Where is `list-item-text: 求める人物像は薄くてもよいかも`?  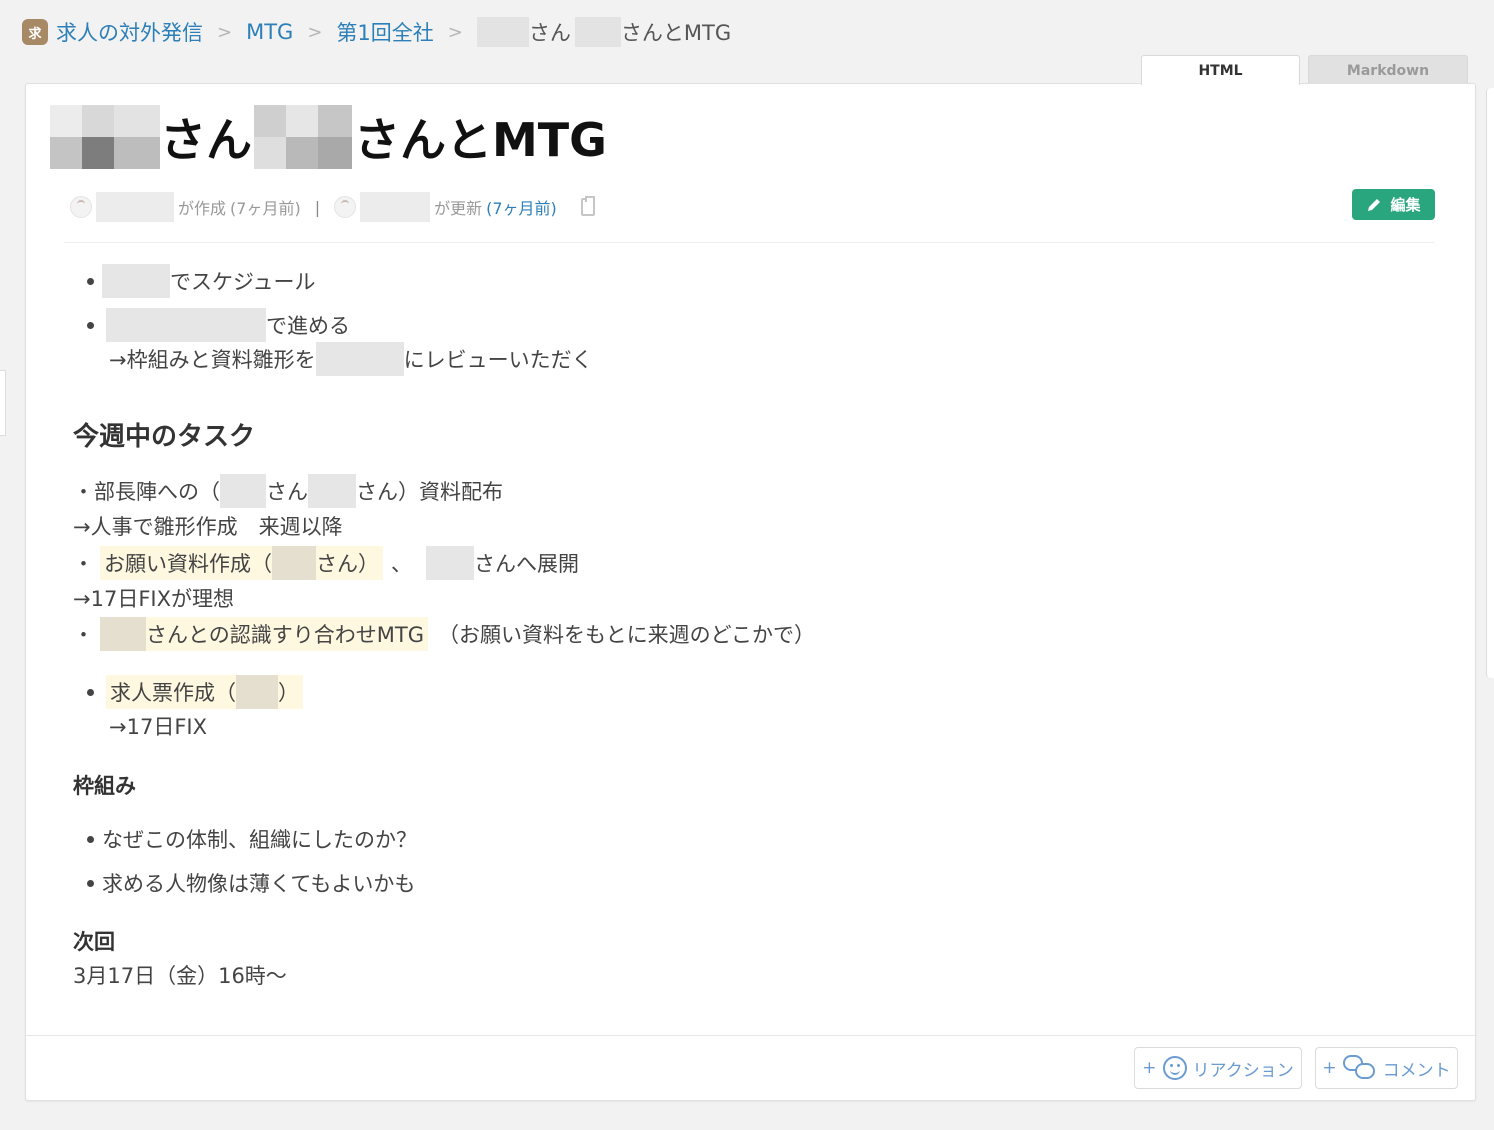 list-item-text: 求める人物像は薄くてもよいかも is located at coordinates (259, 884).